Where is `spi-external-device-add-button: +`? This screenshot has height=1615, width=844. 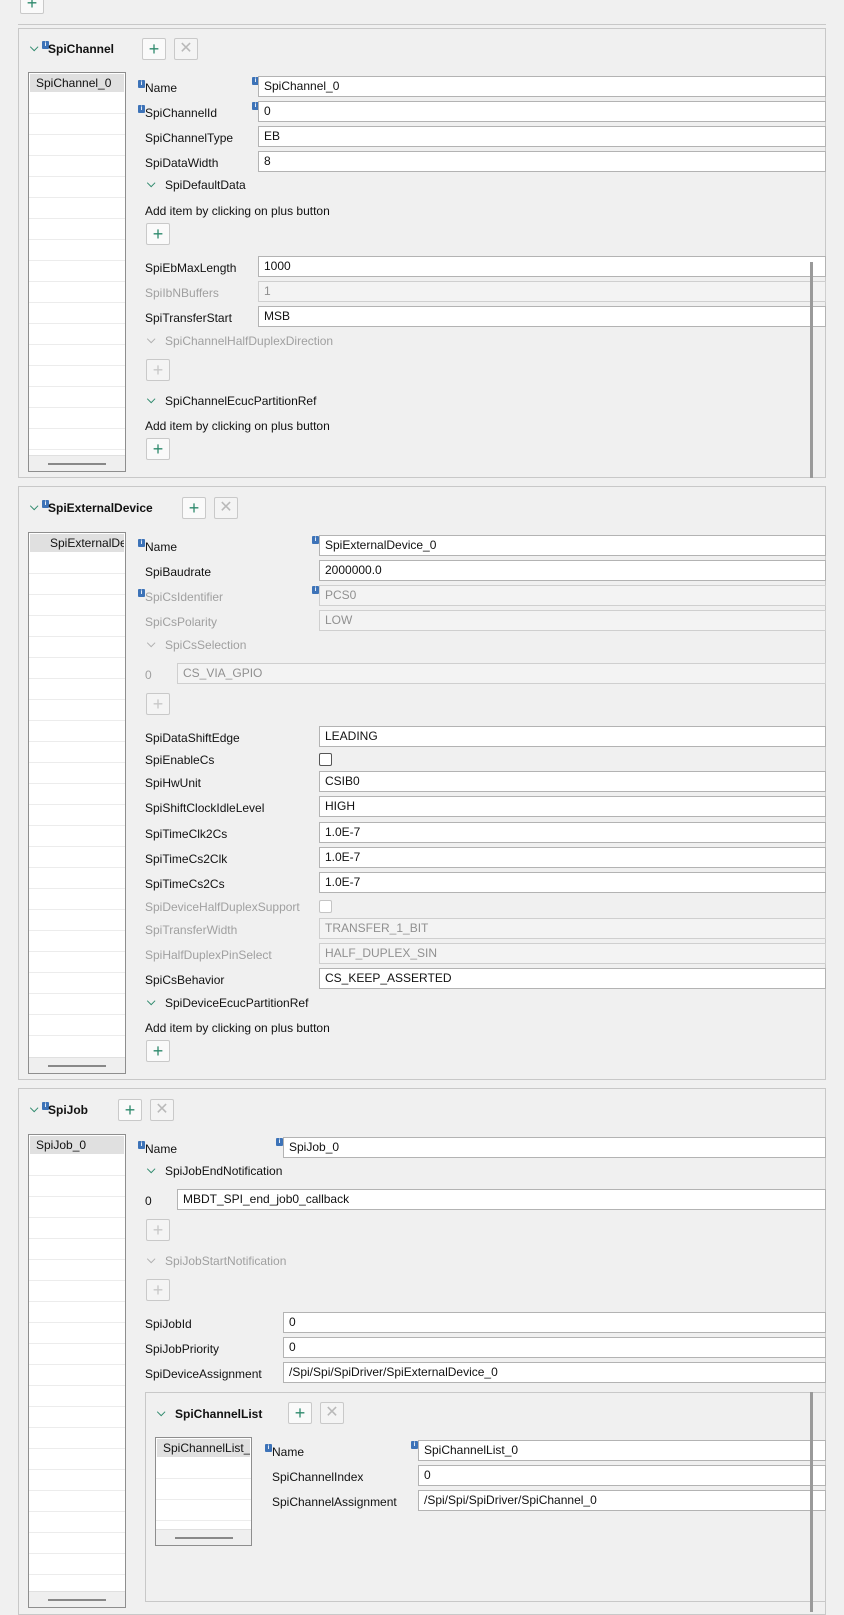 spi-external-device-add-button: + is located at coordinates (194, 508).